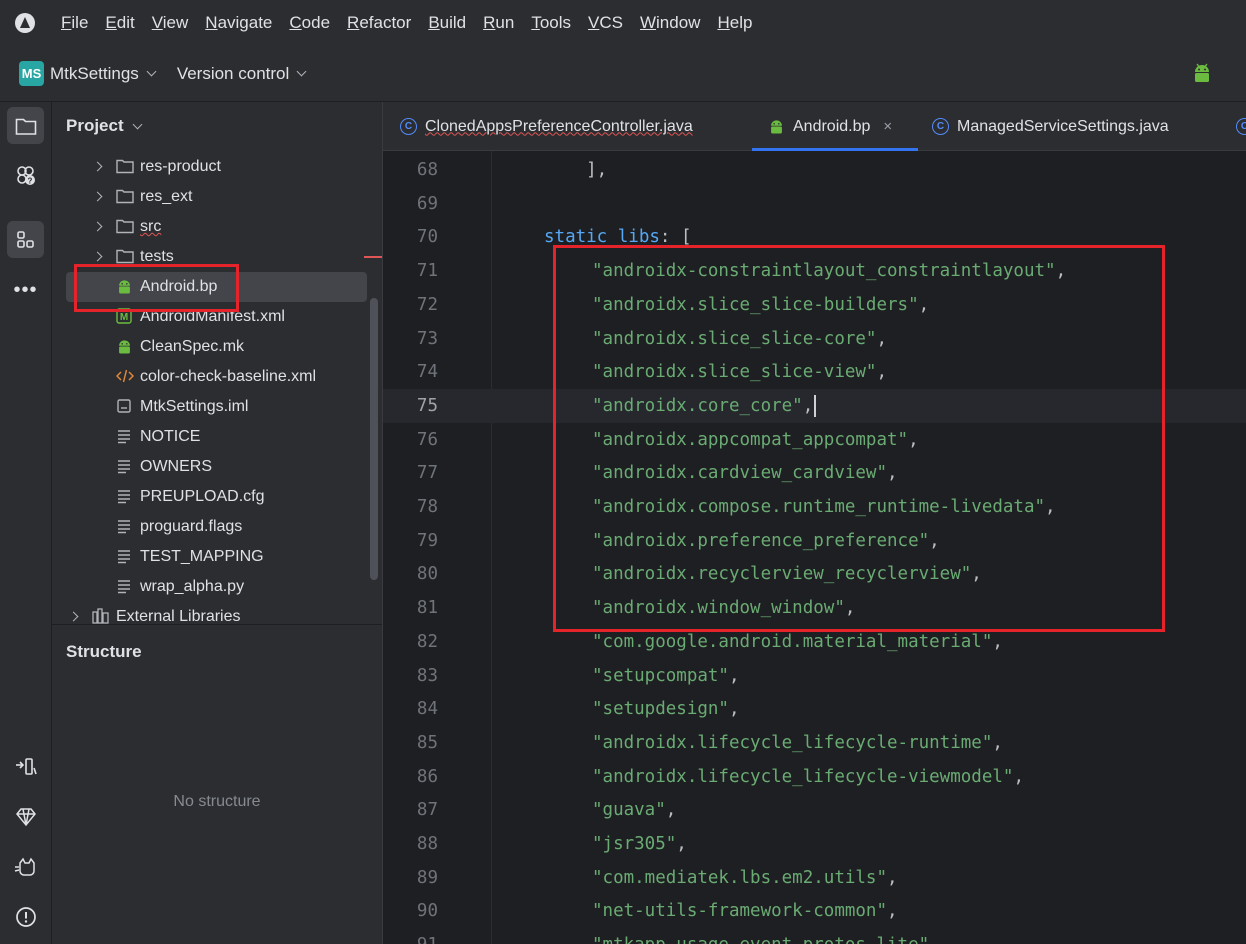 This screenshot has width=1246, height=944. I want to click on project-selector: MtkSettings, so click(94, 74).